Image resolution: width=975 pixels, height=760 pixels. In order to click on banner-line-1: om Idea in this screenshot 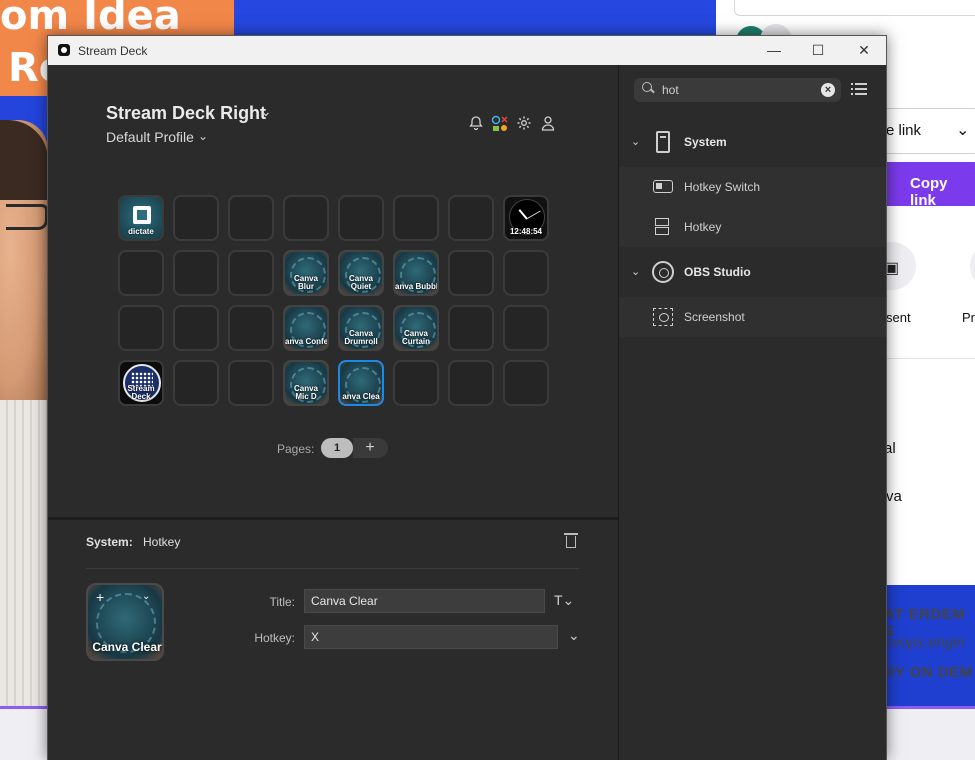, I will do `click(90, 19)`.